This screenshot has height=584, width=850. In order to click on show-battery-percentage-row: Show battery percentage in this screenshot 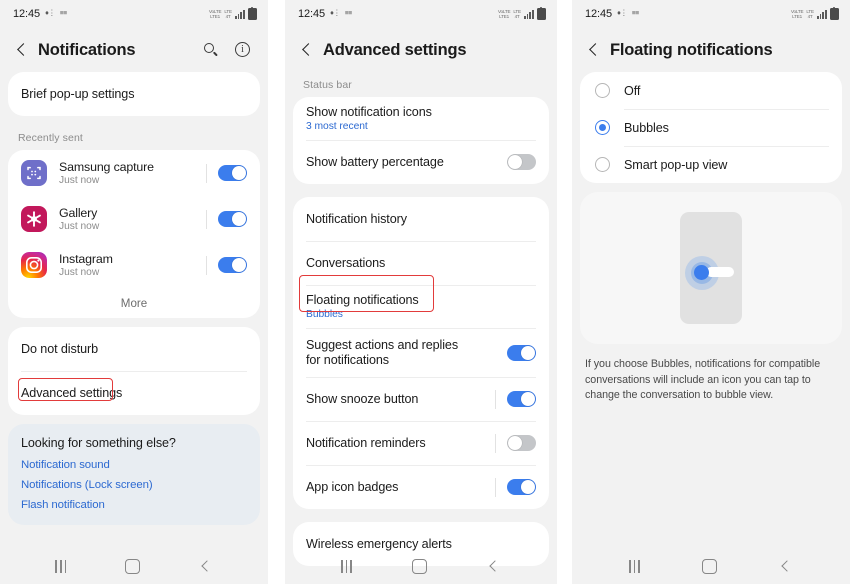, I will do `click(421, 162)`.